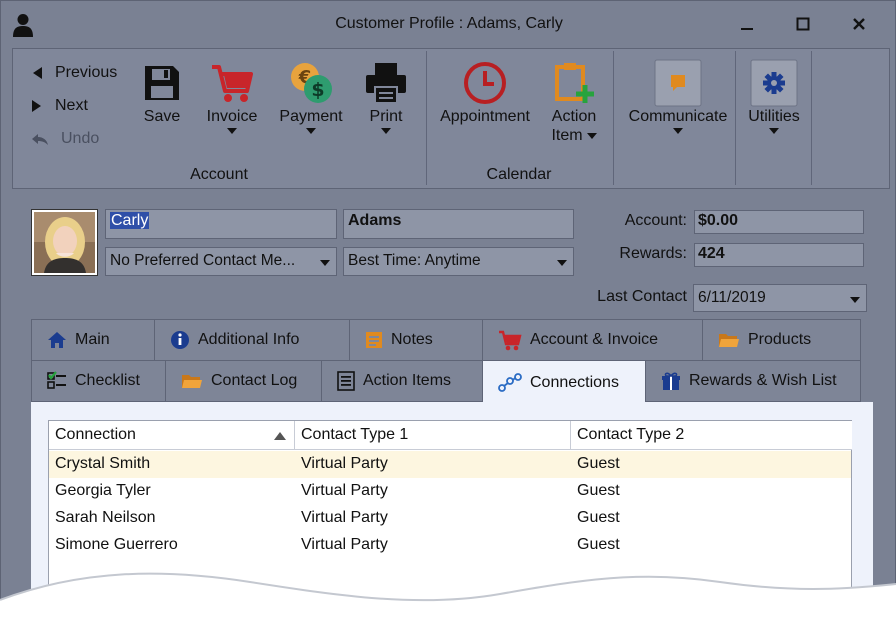  I want to click on list-icon, so click(346, 381).